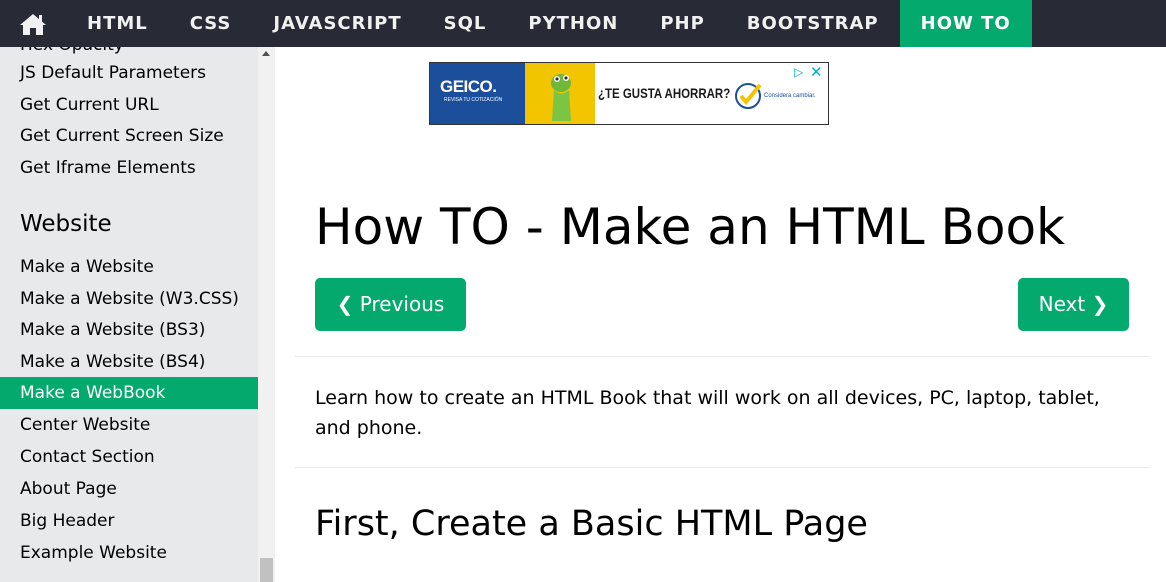 The width and height of the screenshot is (1166, 582). I want to click on home-button, so click(33, 23).